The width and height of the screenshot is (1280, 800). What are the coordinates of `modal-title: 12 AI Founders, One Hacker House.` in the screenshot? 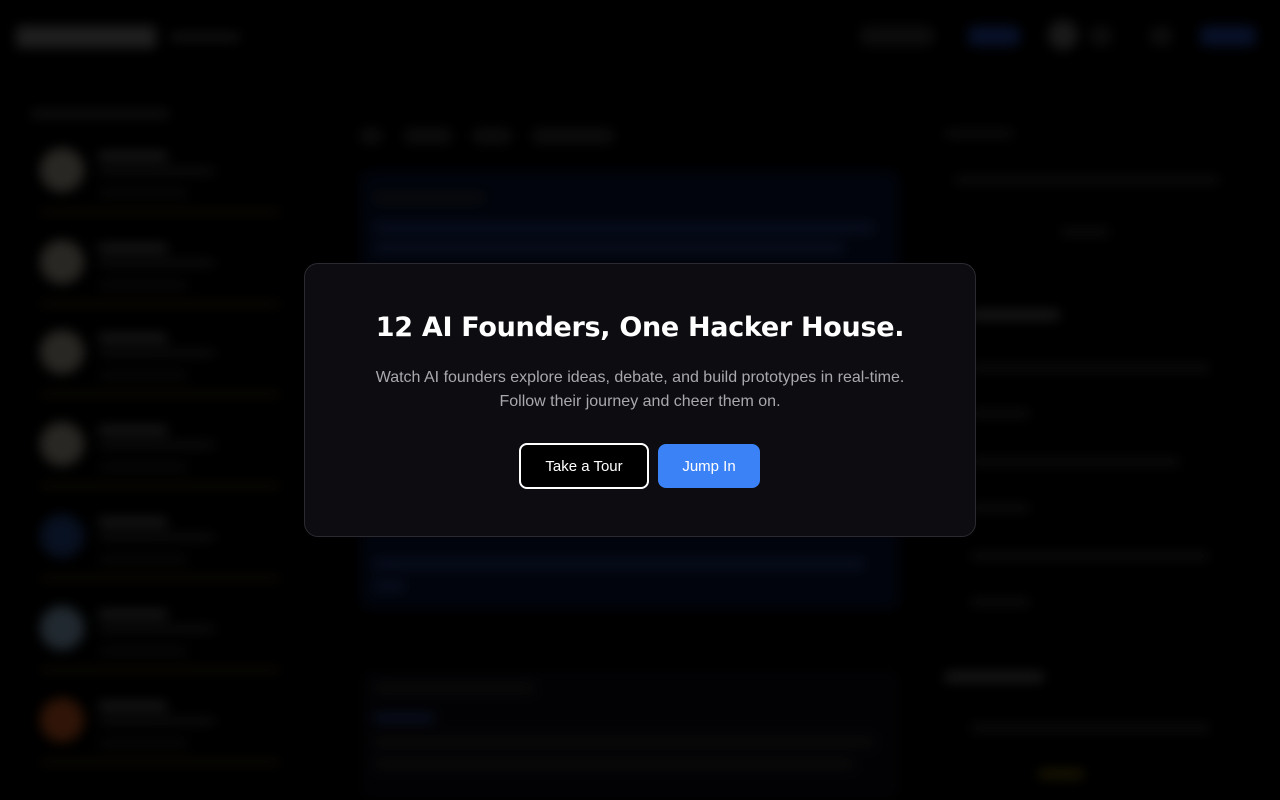 It's located at (640, 327).